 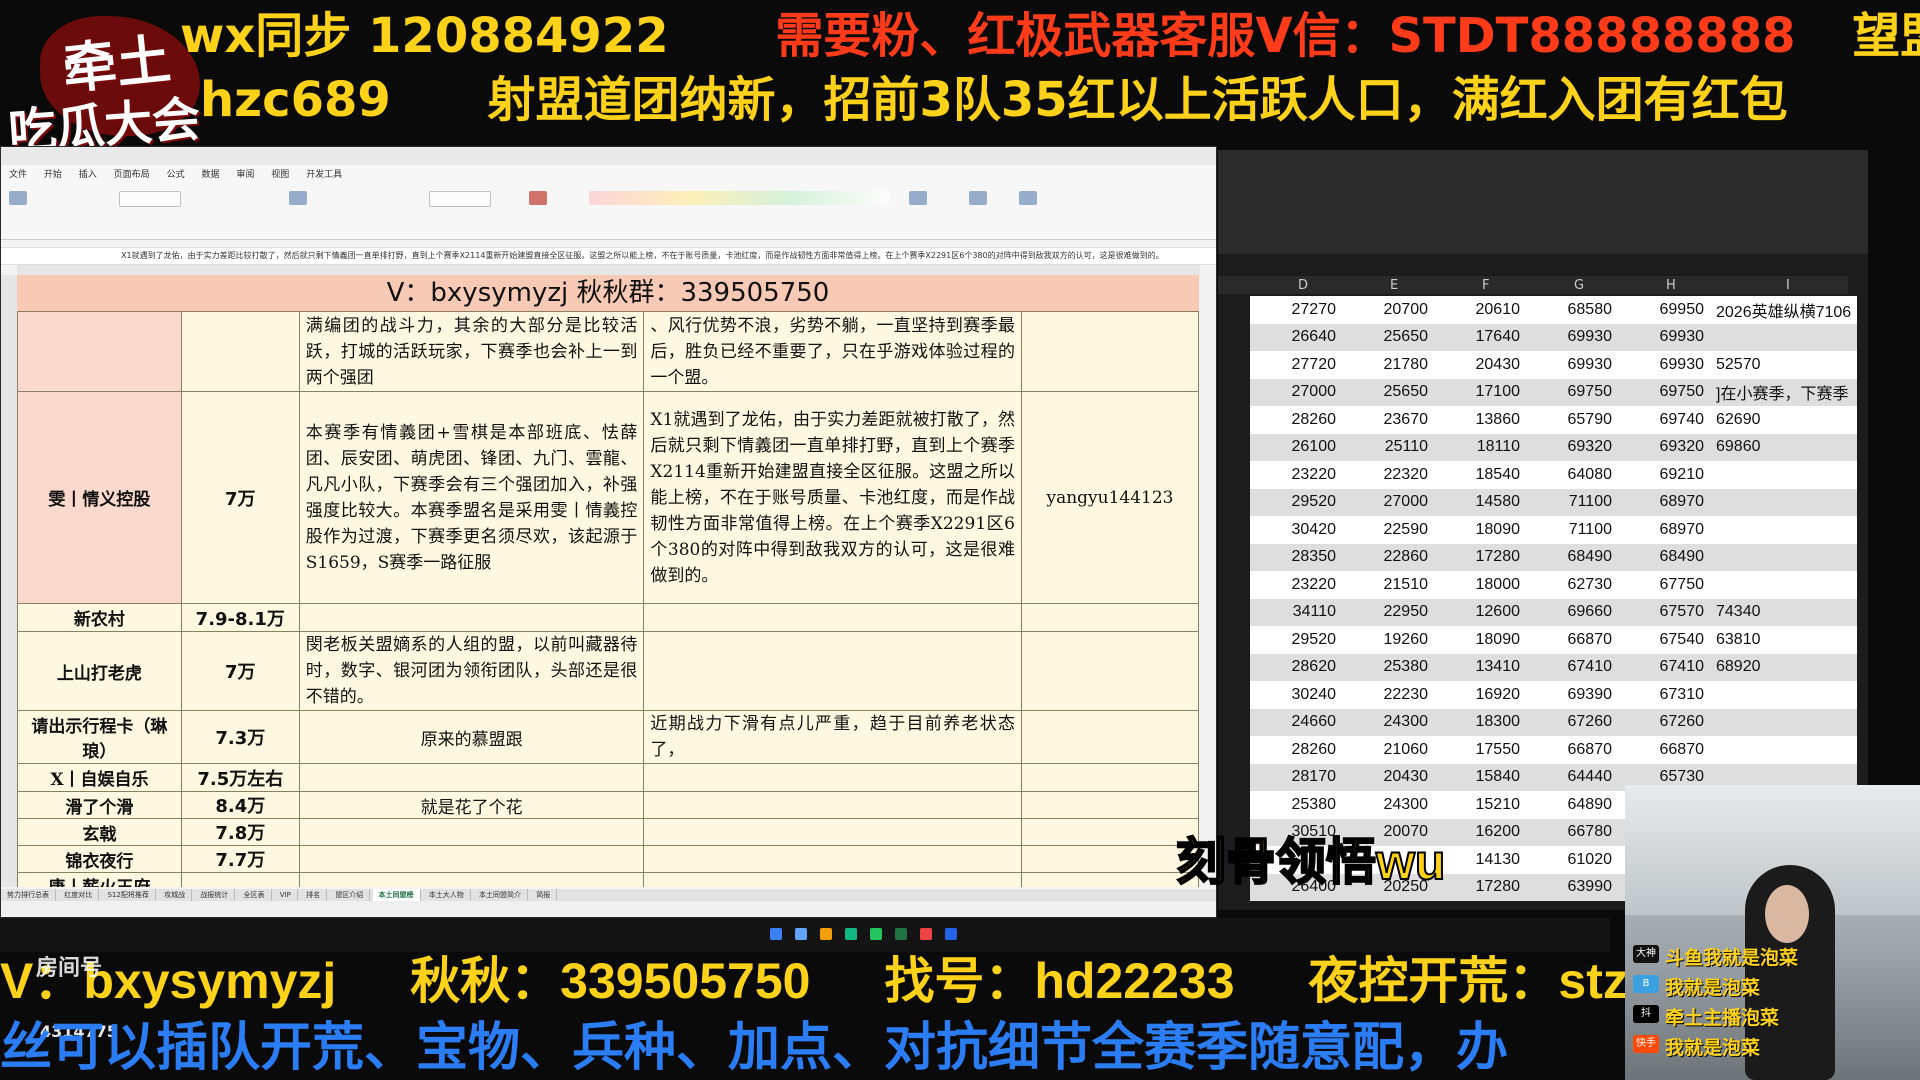 I want to click on word-icon, so click(x=951, y=934).